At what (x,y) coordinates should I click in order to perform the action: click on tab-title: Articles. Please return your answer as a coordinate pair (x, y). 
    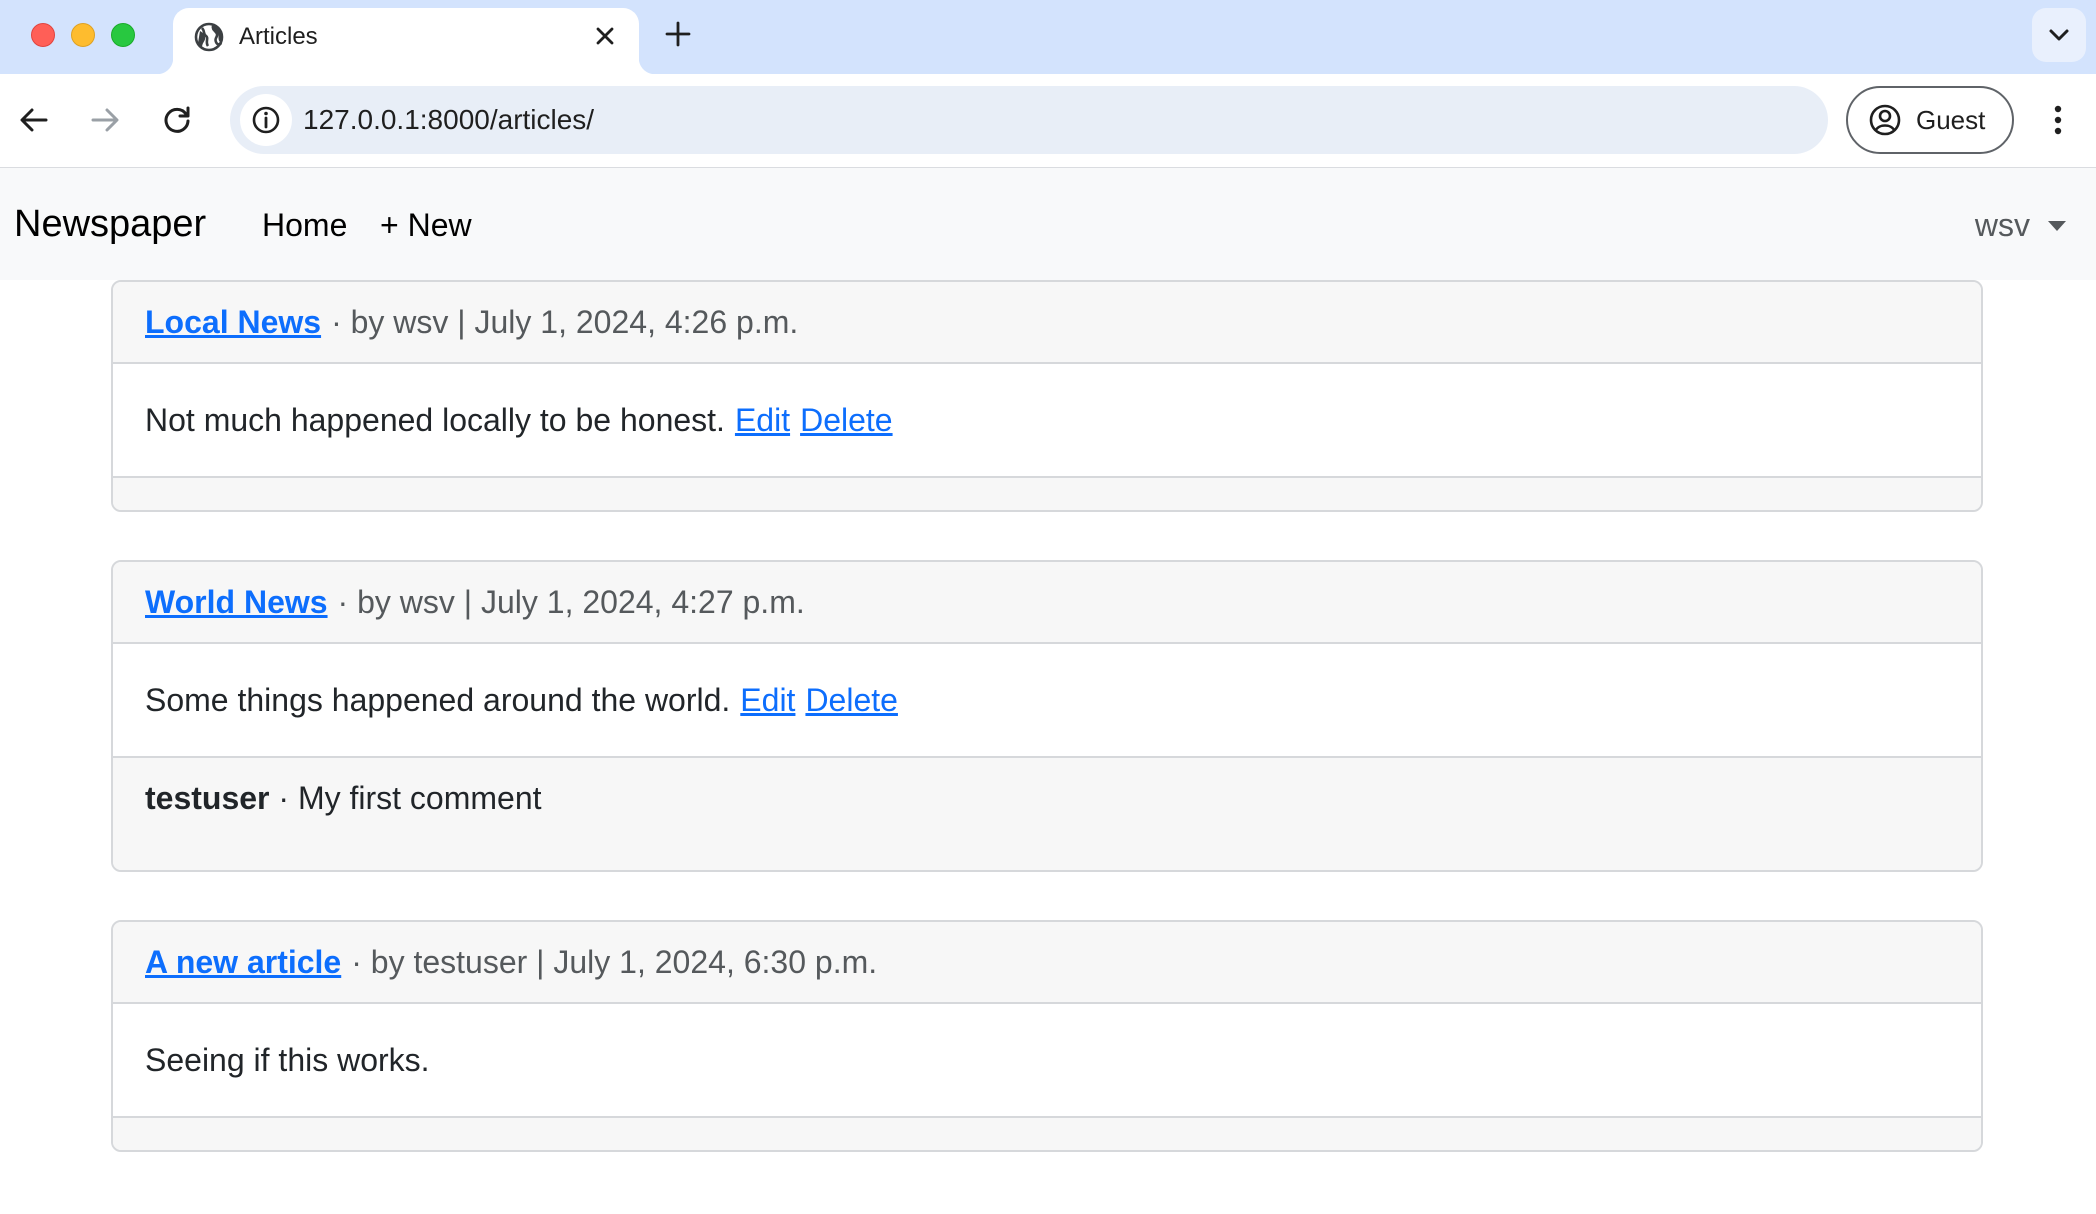
    Looking at the image, I should click on (278, 36).